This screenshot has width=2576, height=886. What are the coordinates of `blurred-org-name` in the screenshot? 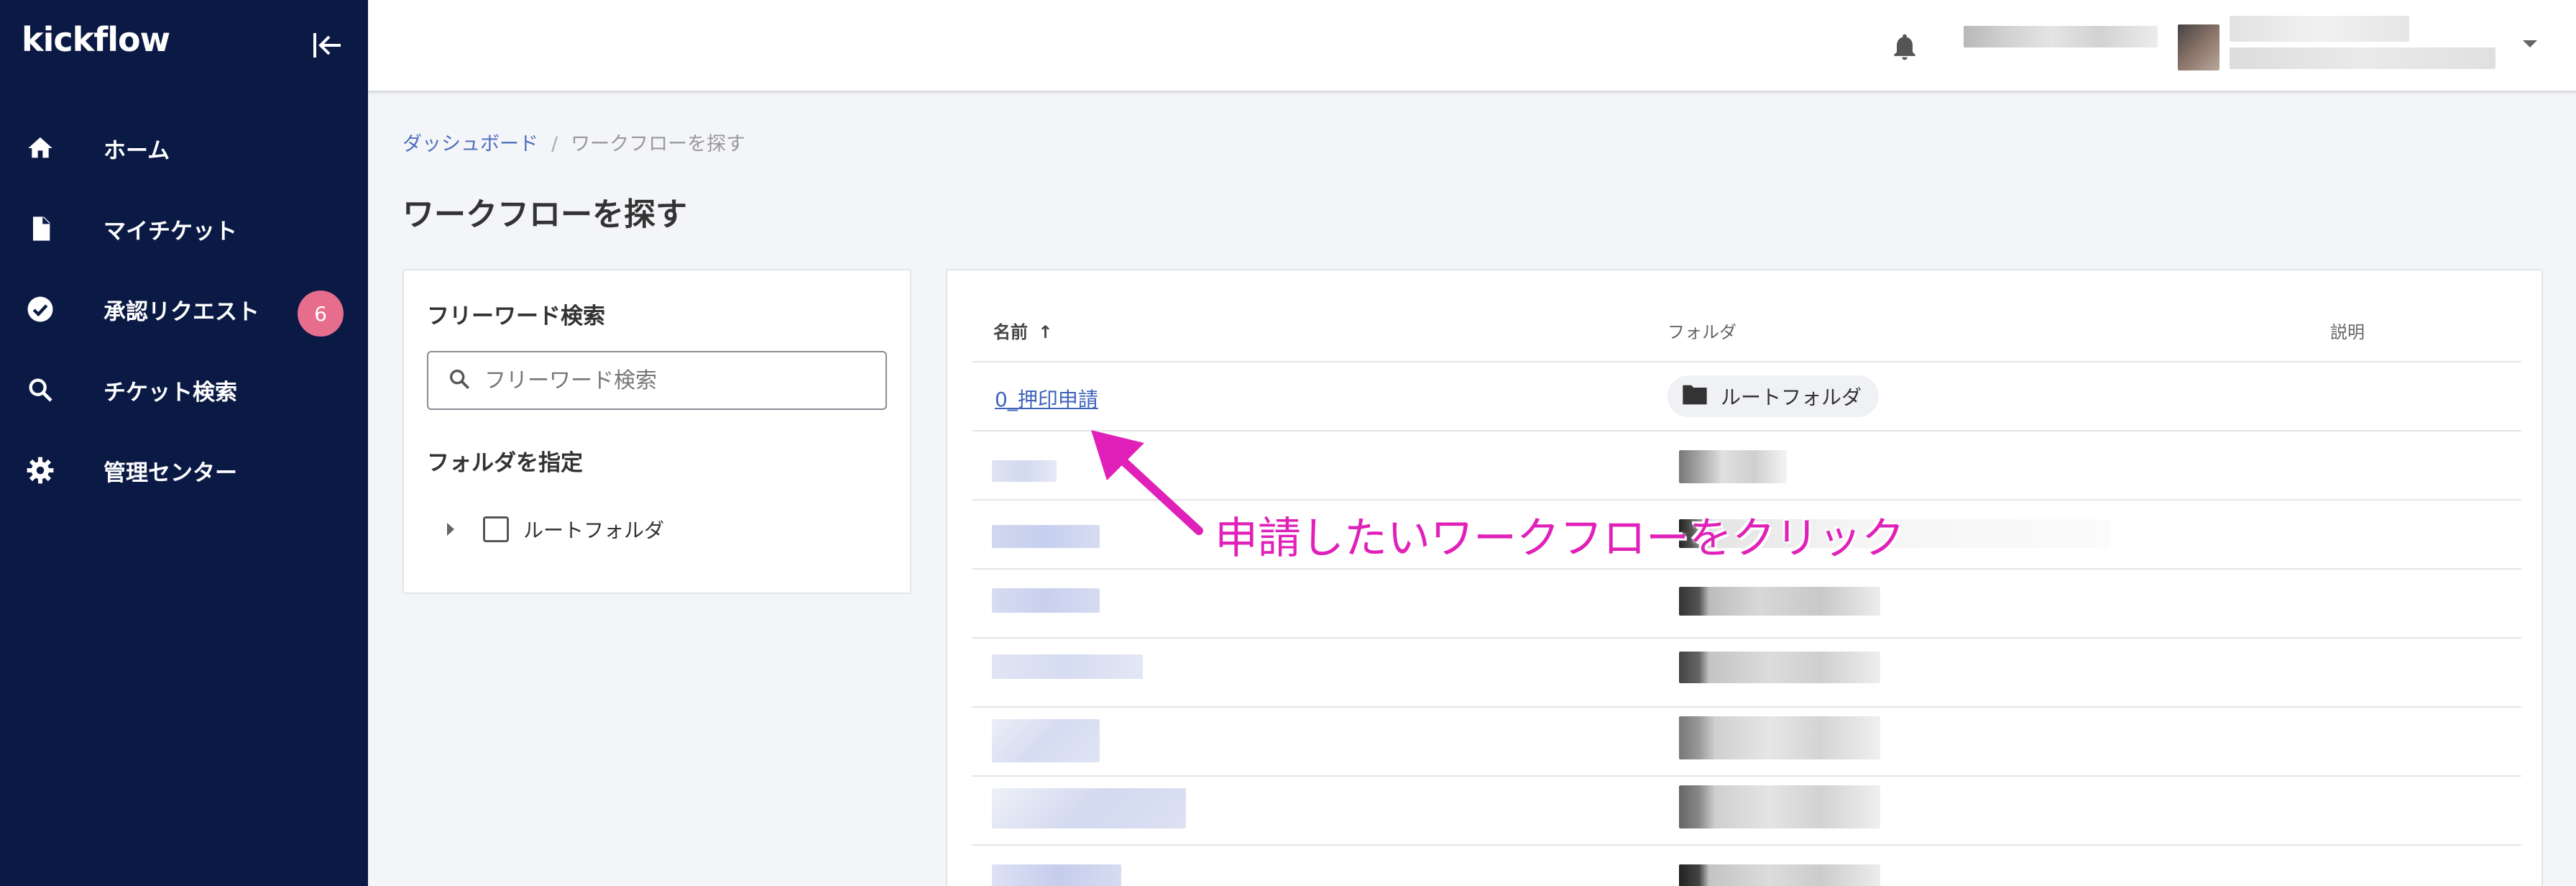 It's located at (2061, 36).